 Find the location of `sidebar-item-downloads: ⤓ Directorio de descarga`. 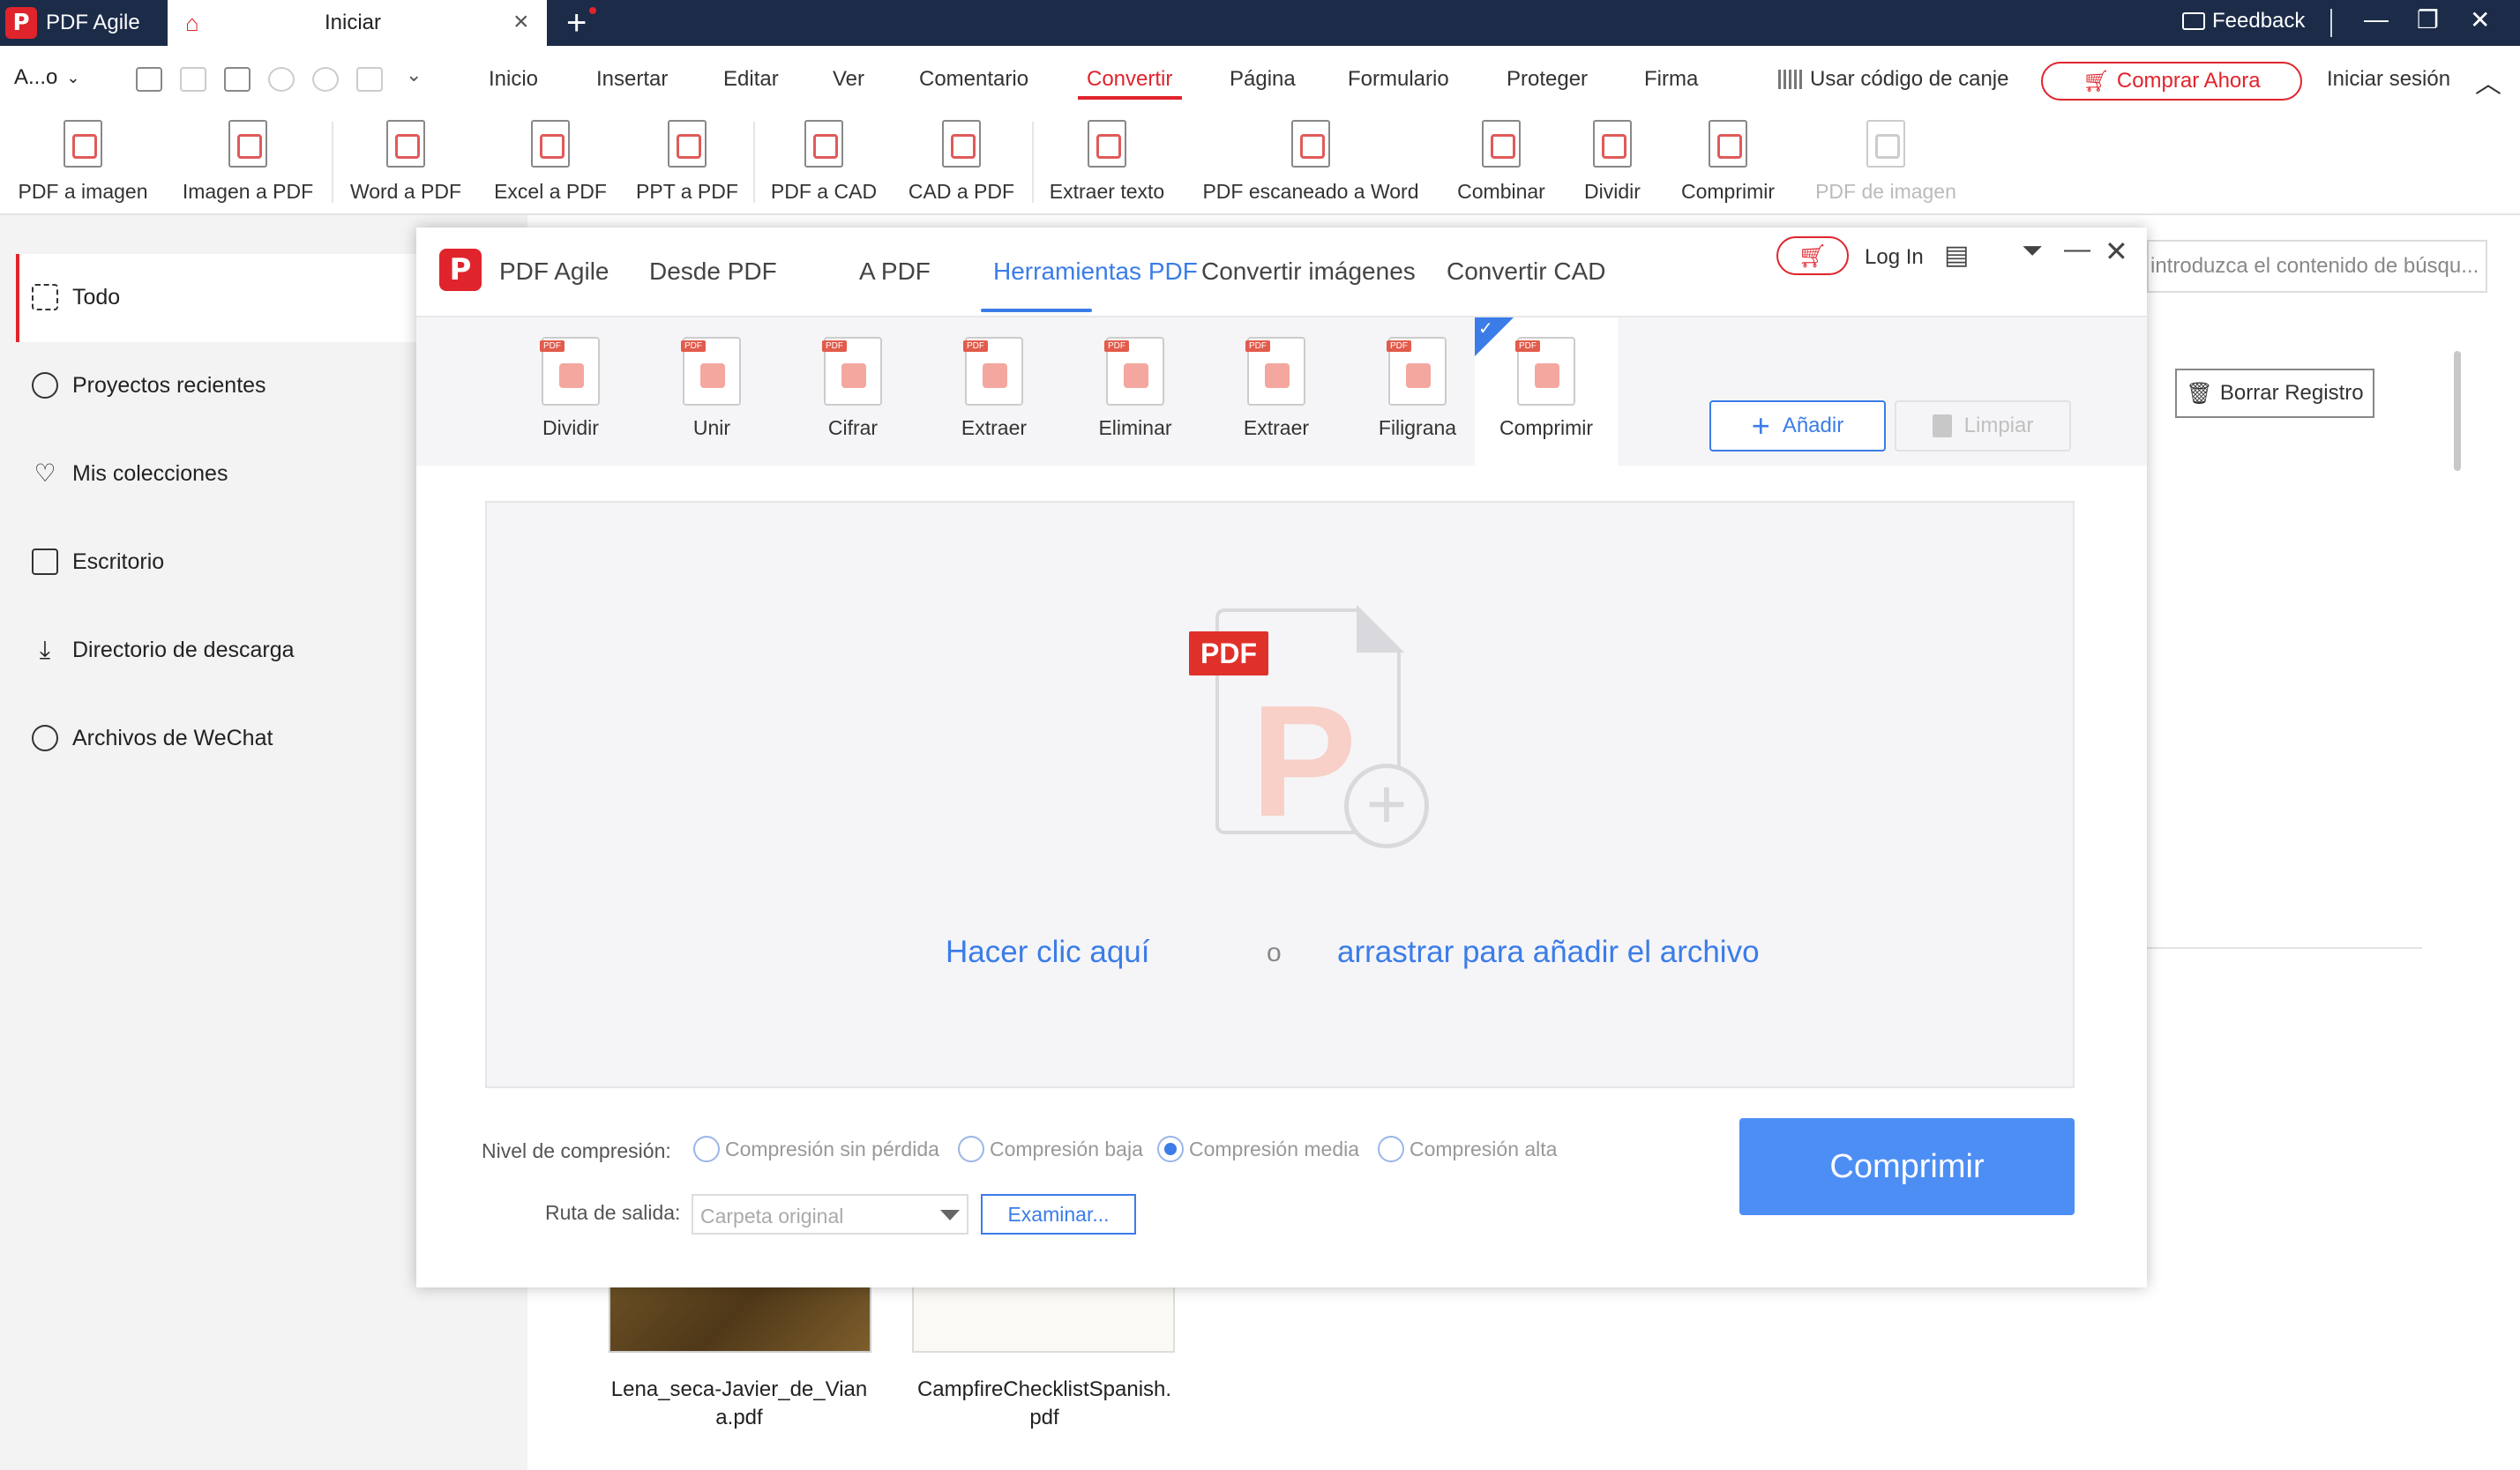

sidebar-item-downloads: ⤓ Directorio de descarga is located at coordinates (163, 650).